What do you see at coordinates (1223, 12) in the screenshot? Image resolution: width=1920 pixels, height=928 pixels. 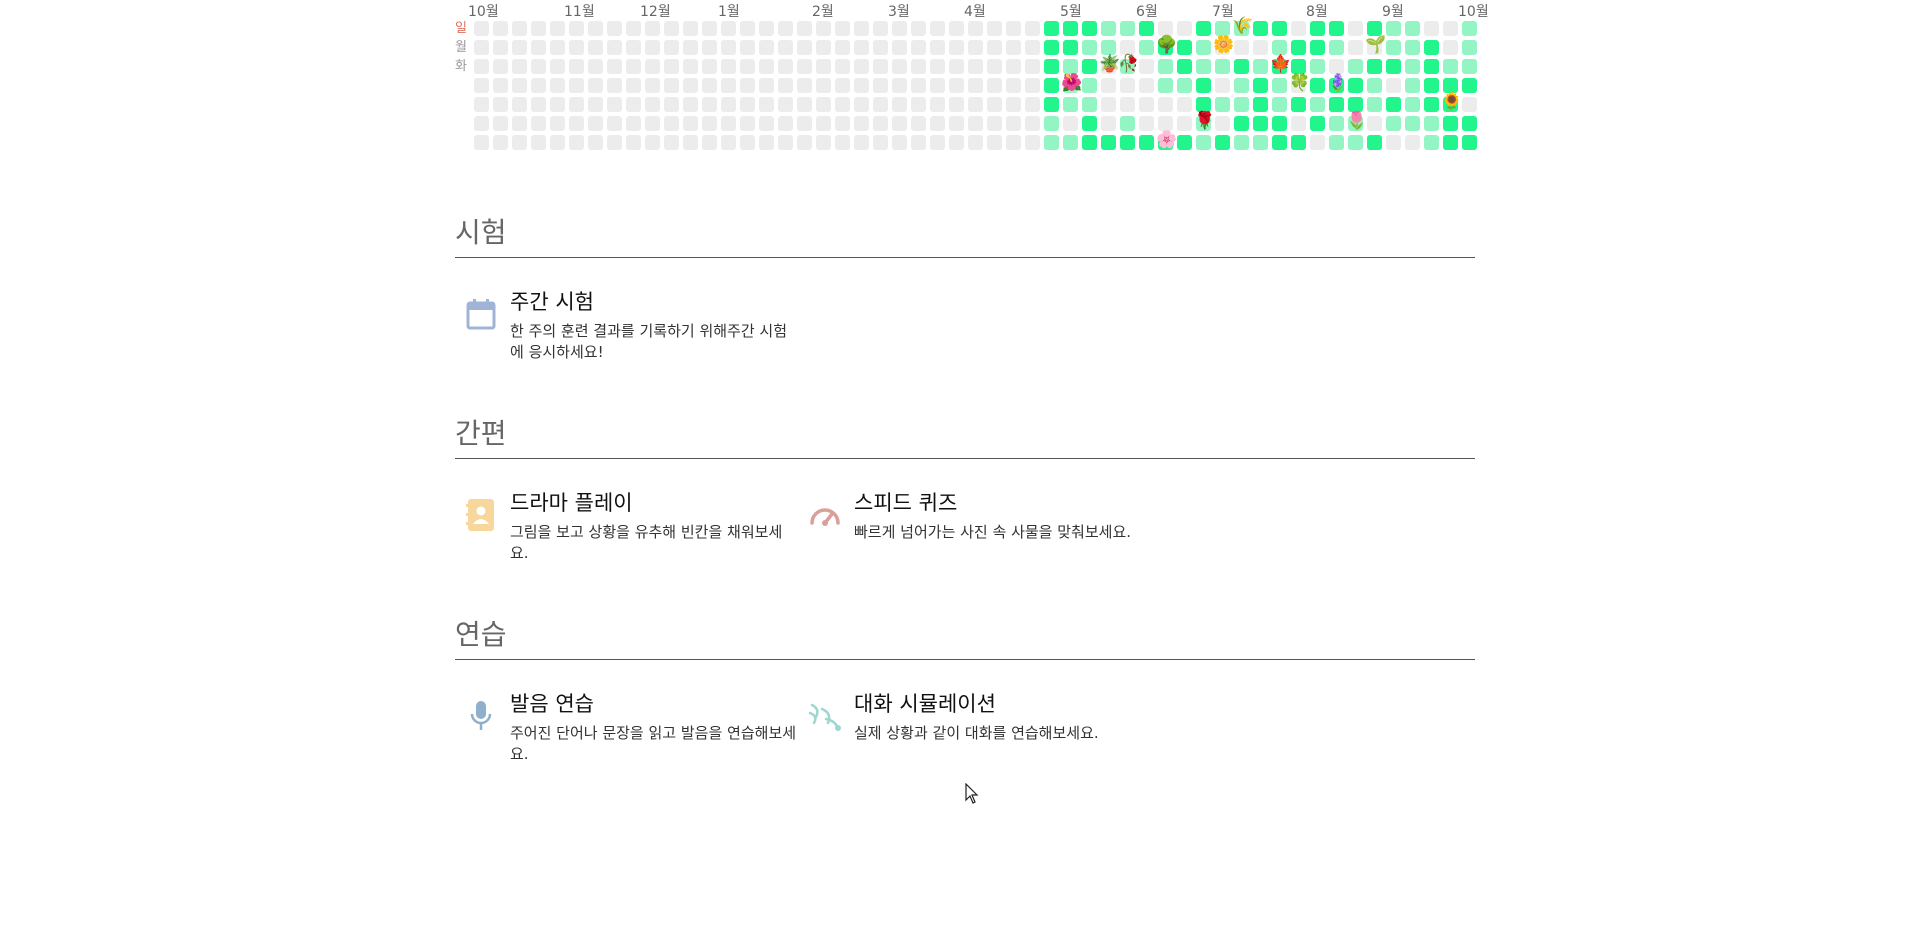 I see `month-label: 7월` at bounding box center [1223, 12].